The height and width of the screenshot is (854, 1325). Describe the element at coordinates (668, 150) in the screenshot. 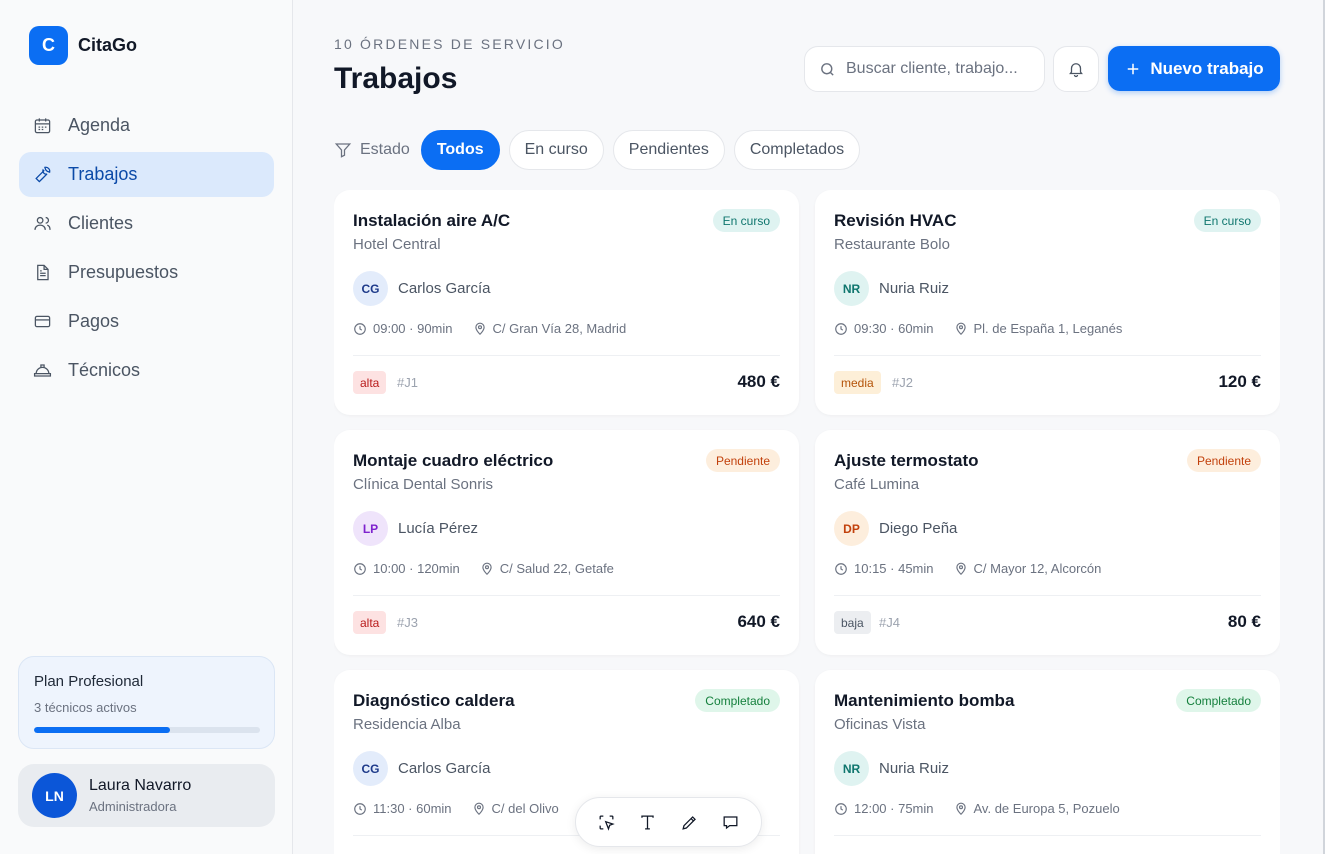

I see `filter-chip-pendientes: Pendientes` at that location.